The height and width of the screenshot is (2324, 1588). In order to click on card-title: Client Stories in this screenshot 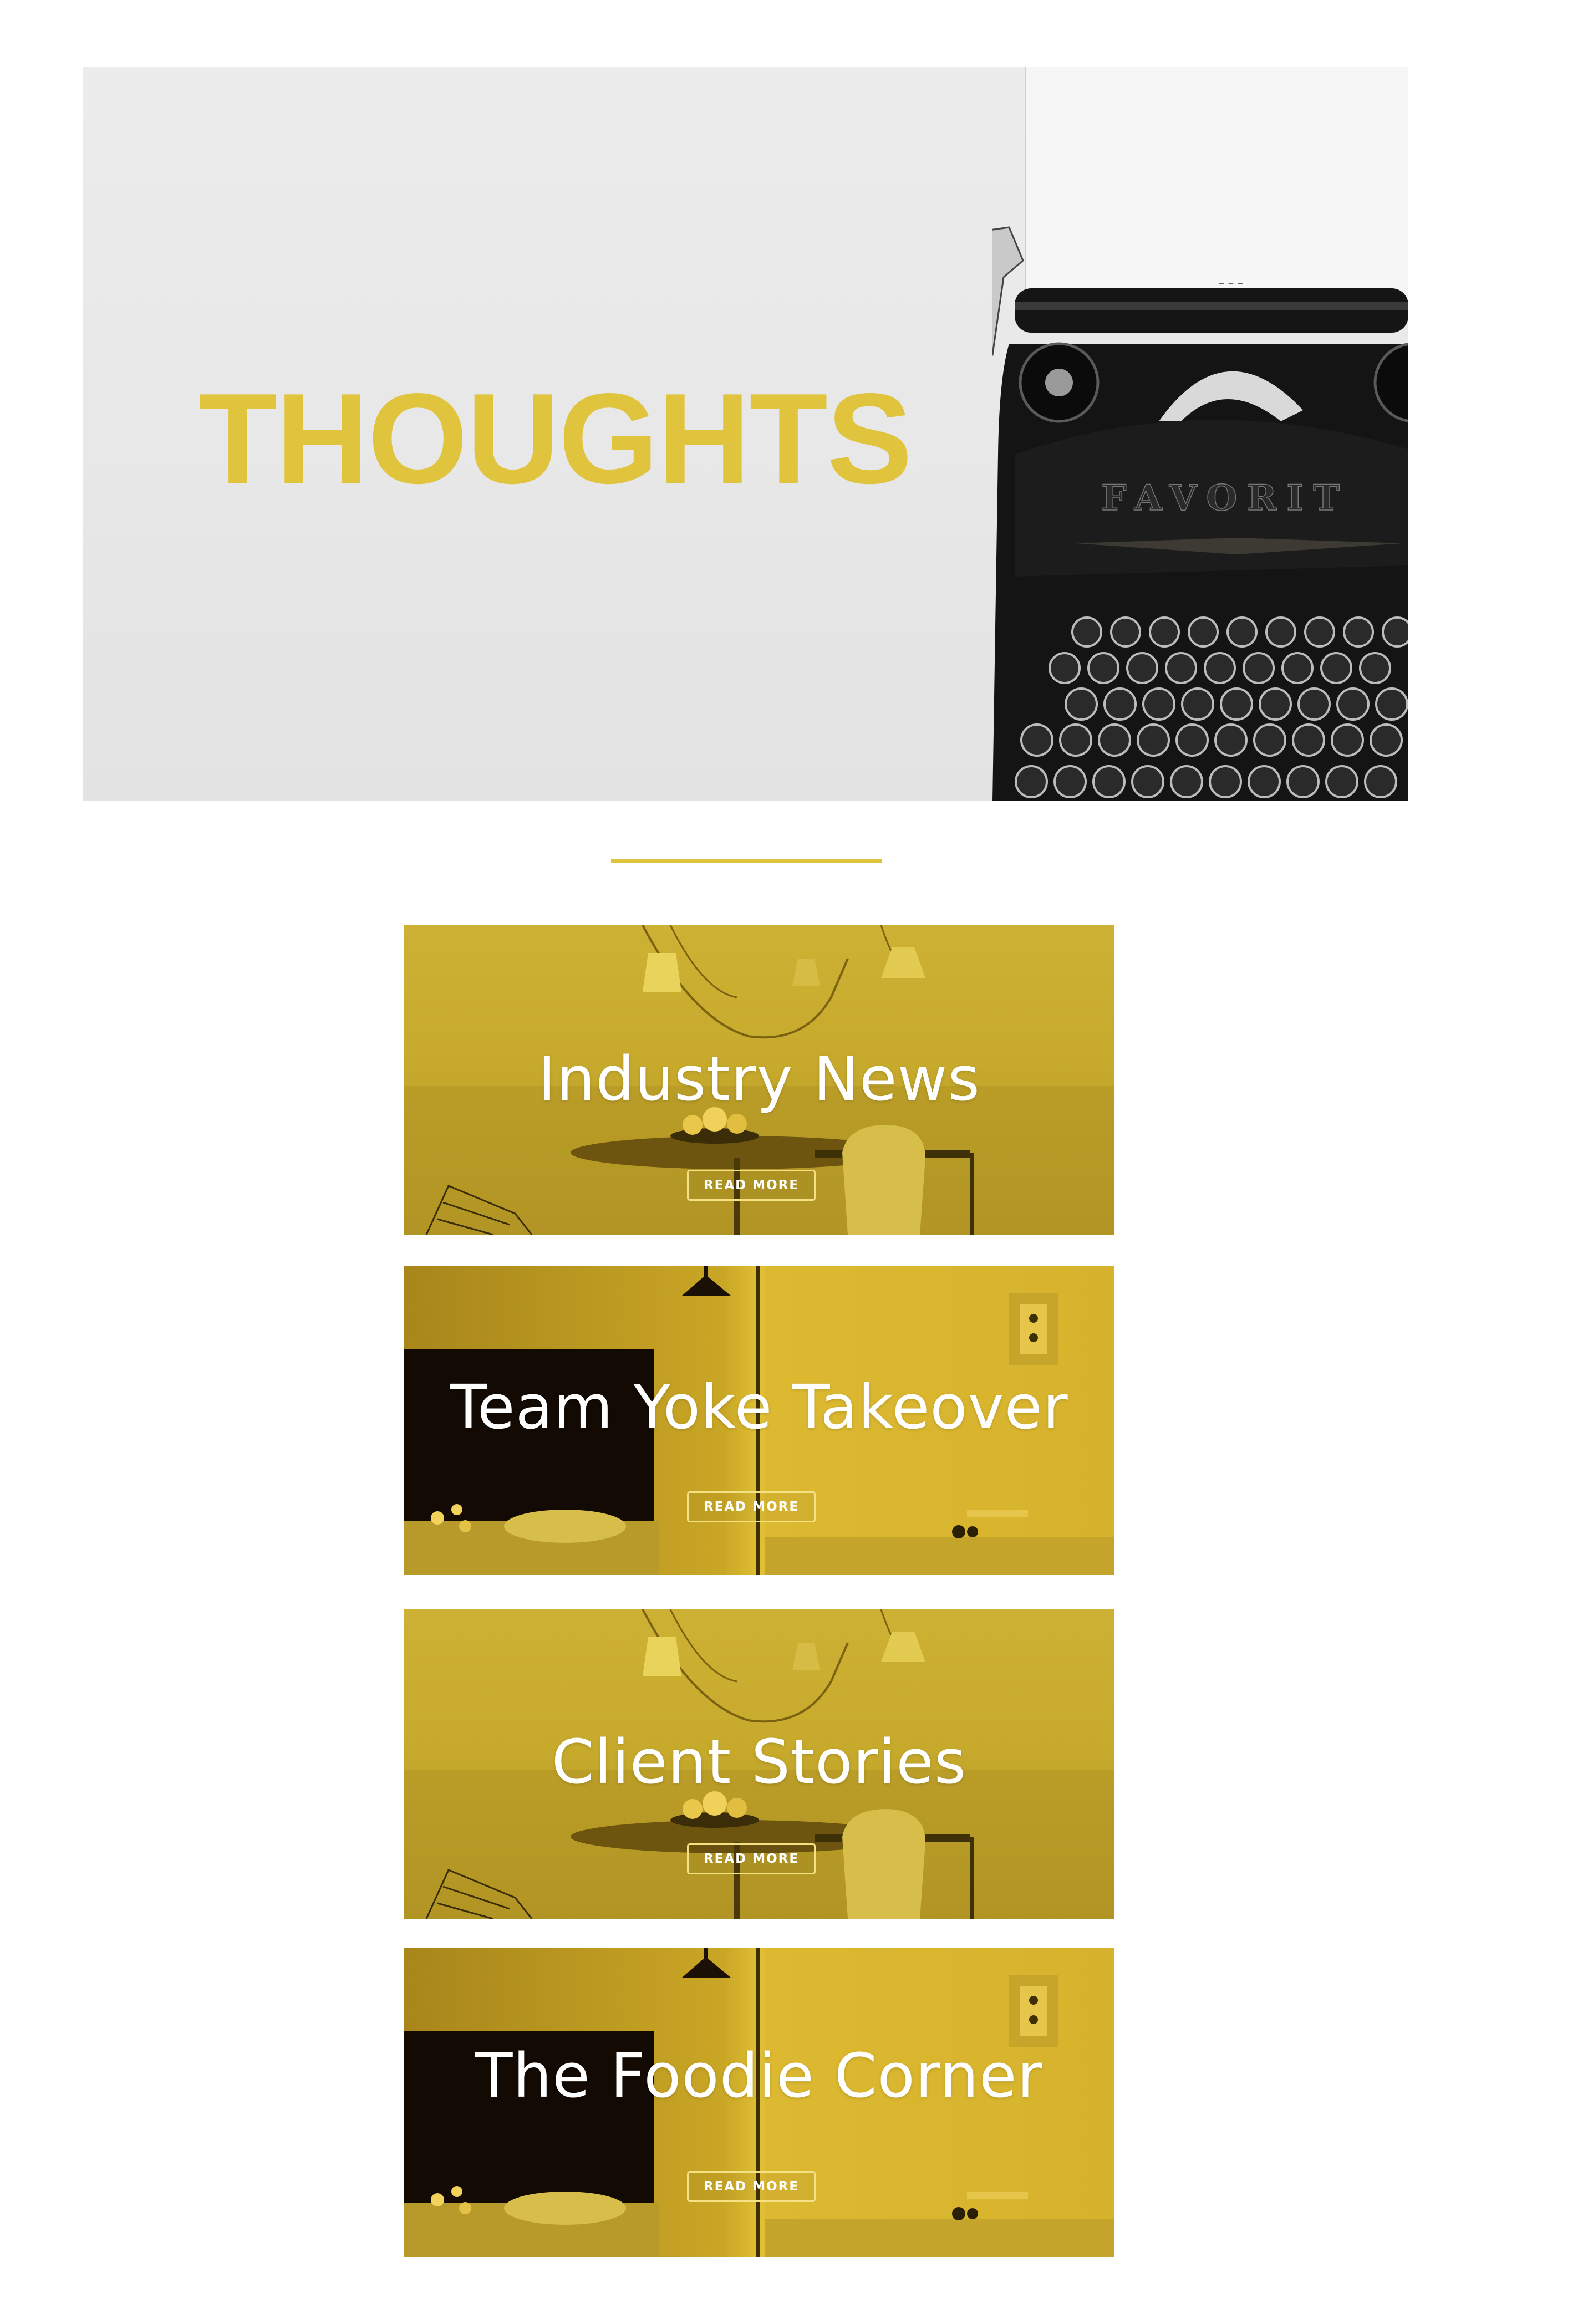, I will do `click(759, 1761)`.